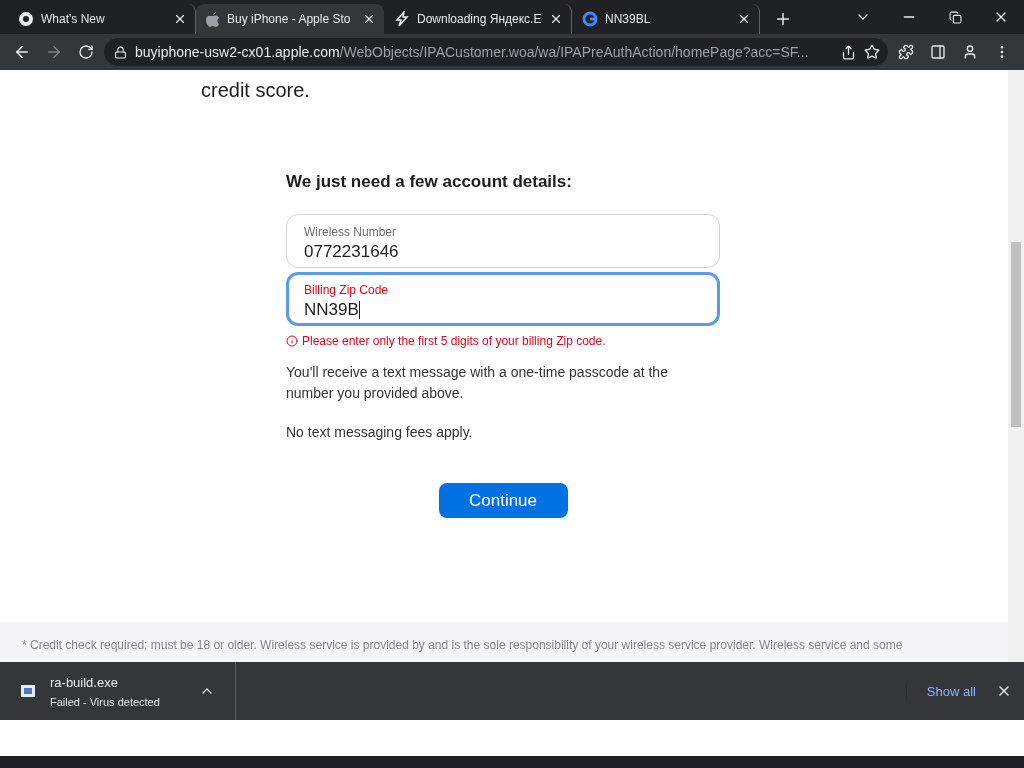 This screenshot has height=768, width=1024. I want to click on error-message: Please enter only the first 5 digits of your billing Zip code., so click(503, 341).